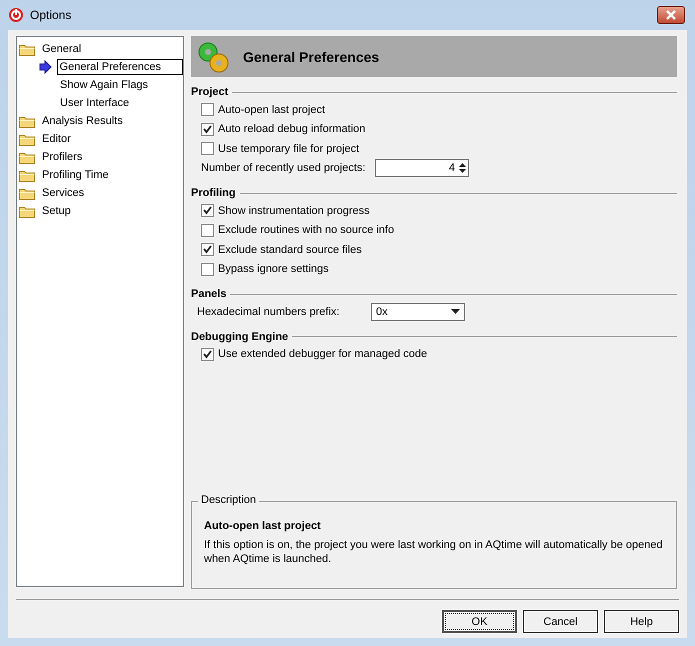  I want to click on section-title: Project, so click(209, 92).